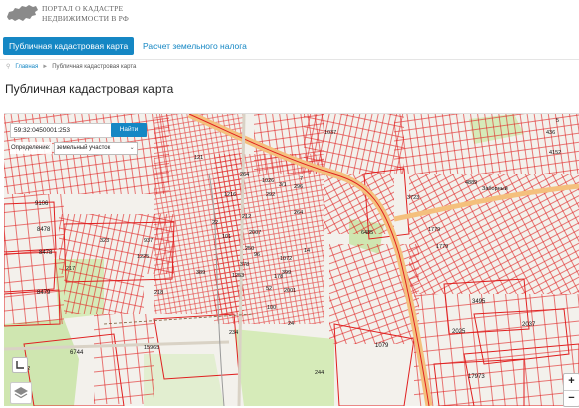 This screenshot has height=408, width=579. What do you see at coordinates (238, 276) in the screenshot?
I see `parcel-label: 1253` at bounding box center [238, 276].